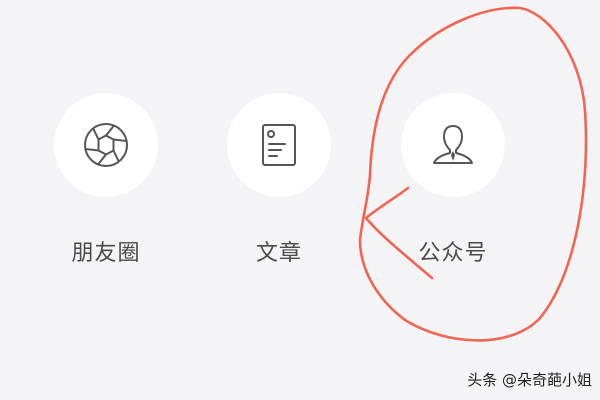  What do you see at coordinates (453, 253) in the screenshot?
I see `official-account-label: 公众号` at bounding box center [453, 253].